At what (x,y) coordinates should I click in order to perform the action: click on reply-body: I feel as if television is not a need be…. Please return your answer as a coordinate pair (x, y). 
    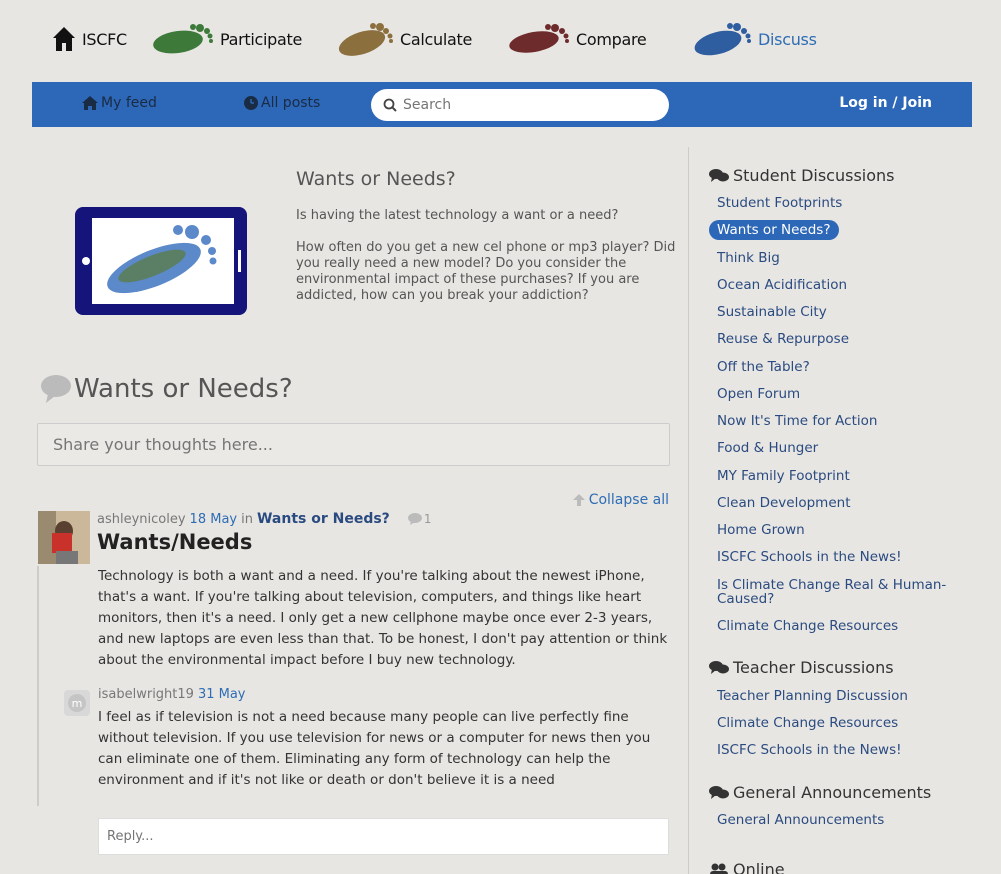
    Looking at the image, I should click on (374, 748).